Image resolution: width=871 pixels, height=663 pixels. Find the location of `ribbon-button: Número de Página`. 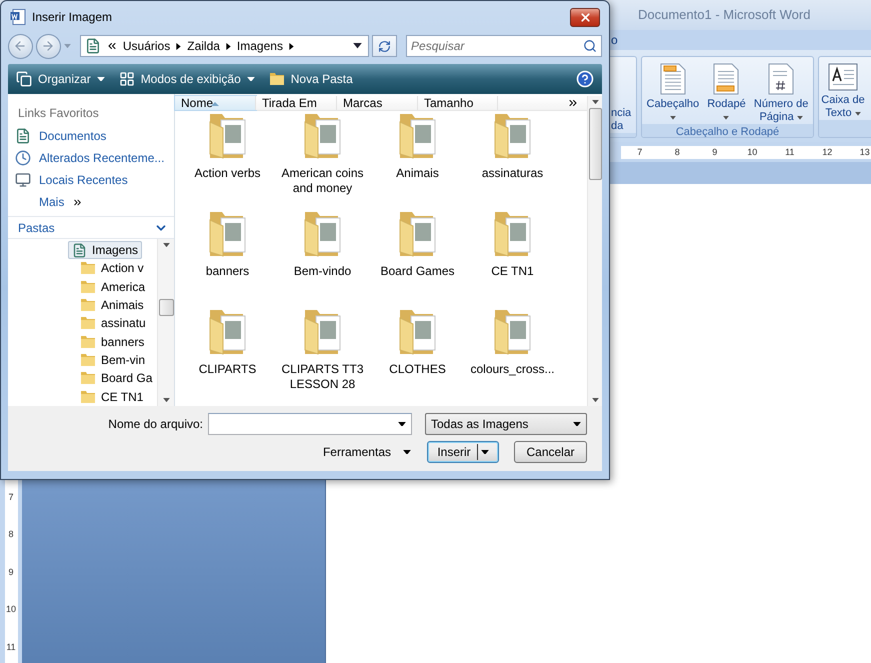

ribbon-button: Número de Página is located at coordinates (781, 93).